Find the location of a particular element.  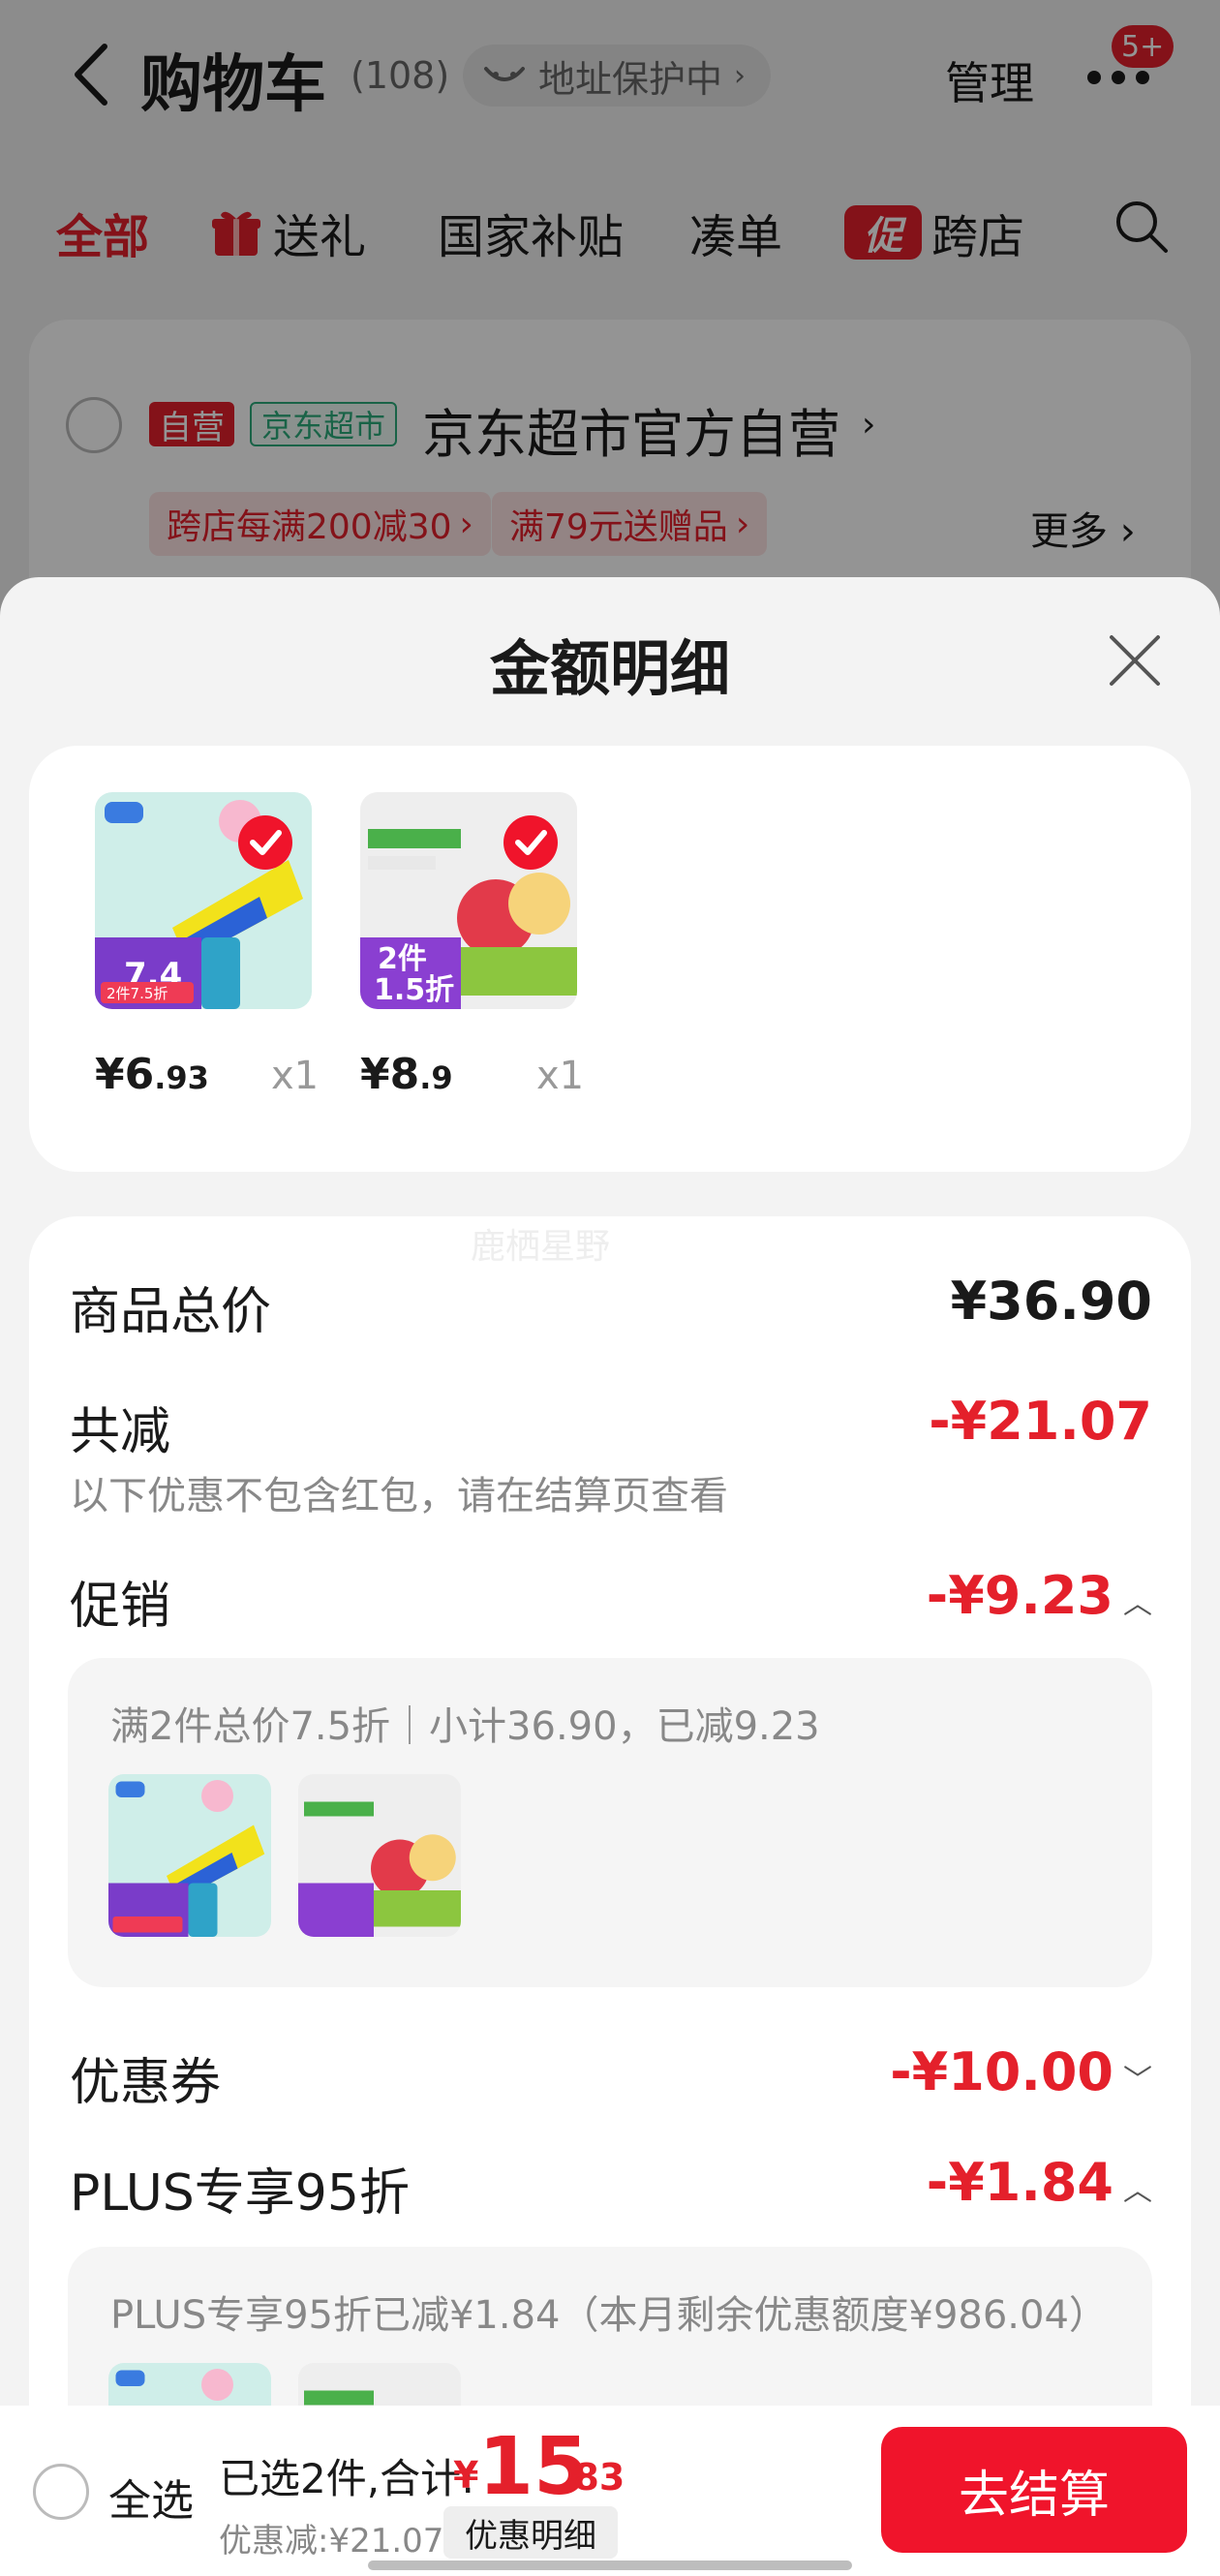

discount-note: 优惠减:¥21.07 is located at coordinates (331, 2541).